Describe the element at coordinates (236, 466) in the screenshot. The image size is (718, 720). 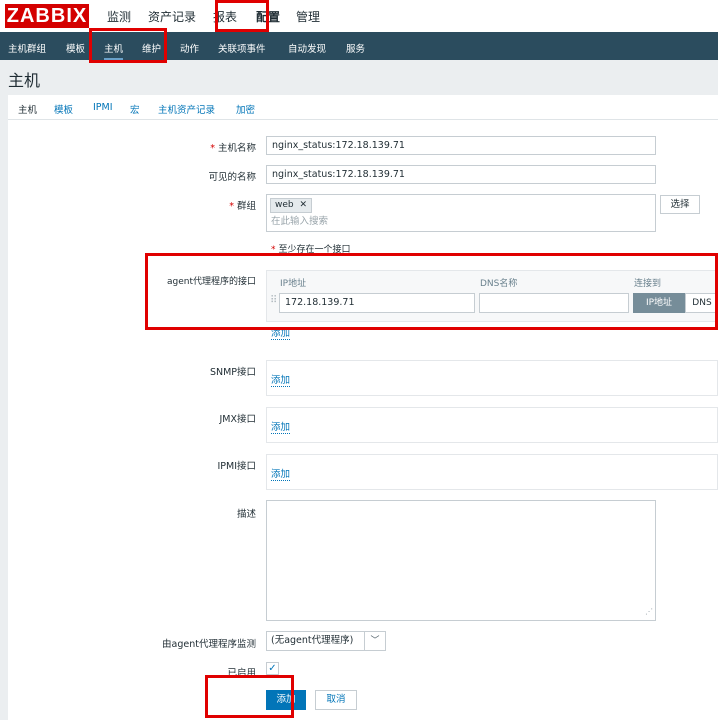
I see `ipmi-interface-label: IPMI接口` at that location.